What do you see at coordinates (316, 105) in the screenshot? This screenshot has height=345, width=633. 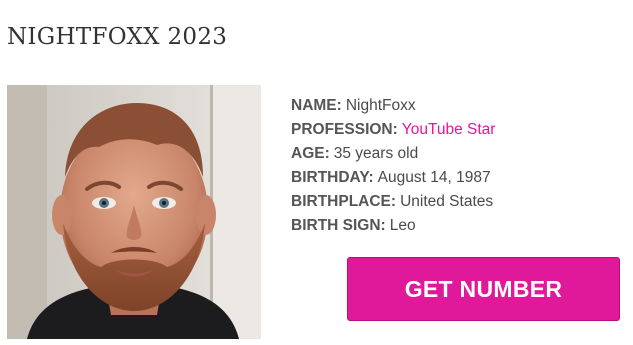 I see `name-label: NAME:` at bounding box center [316, 105].